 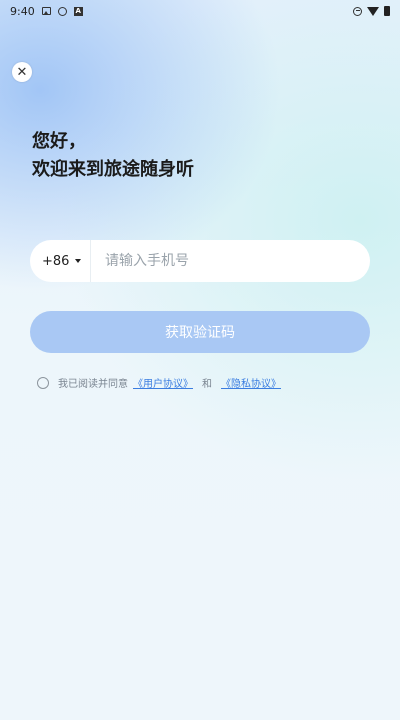 I want to click on a-icon: A, so click(x=78, y=11).